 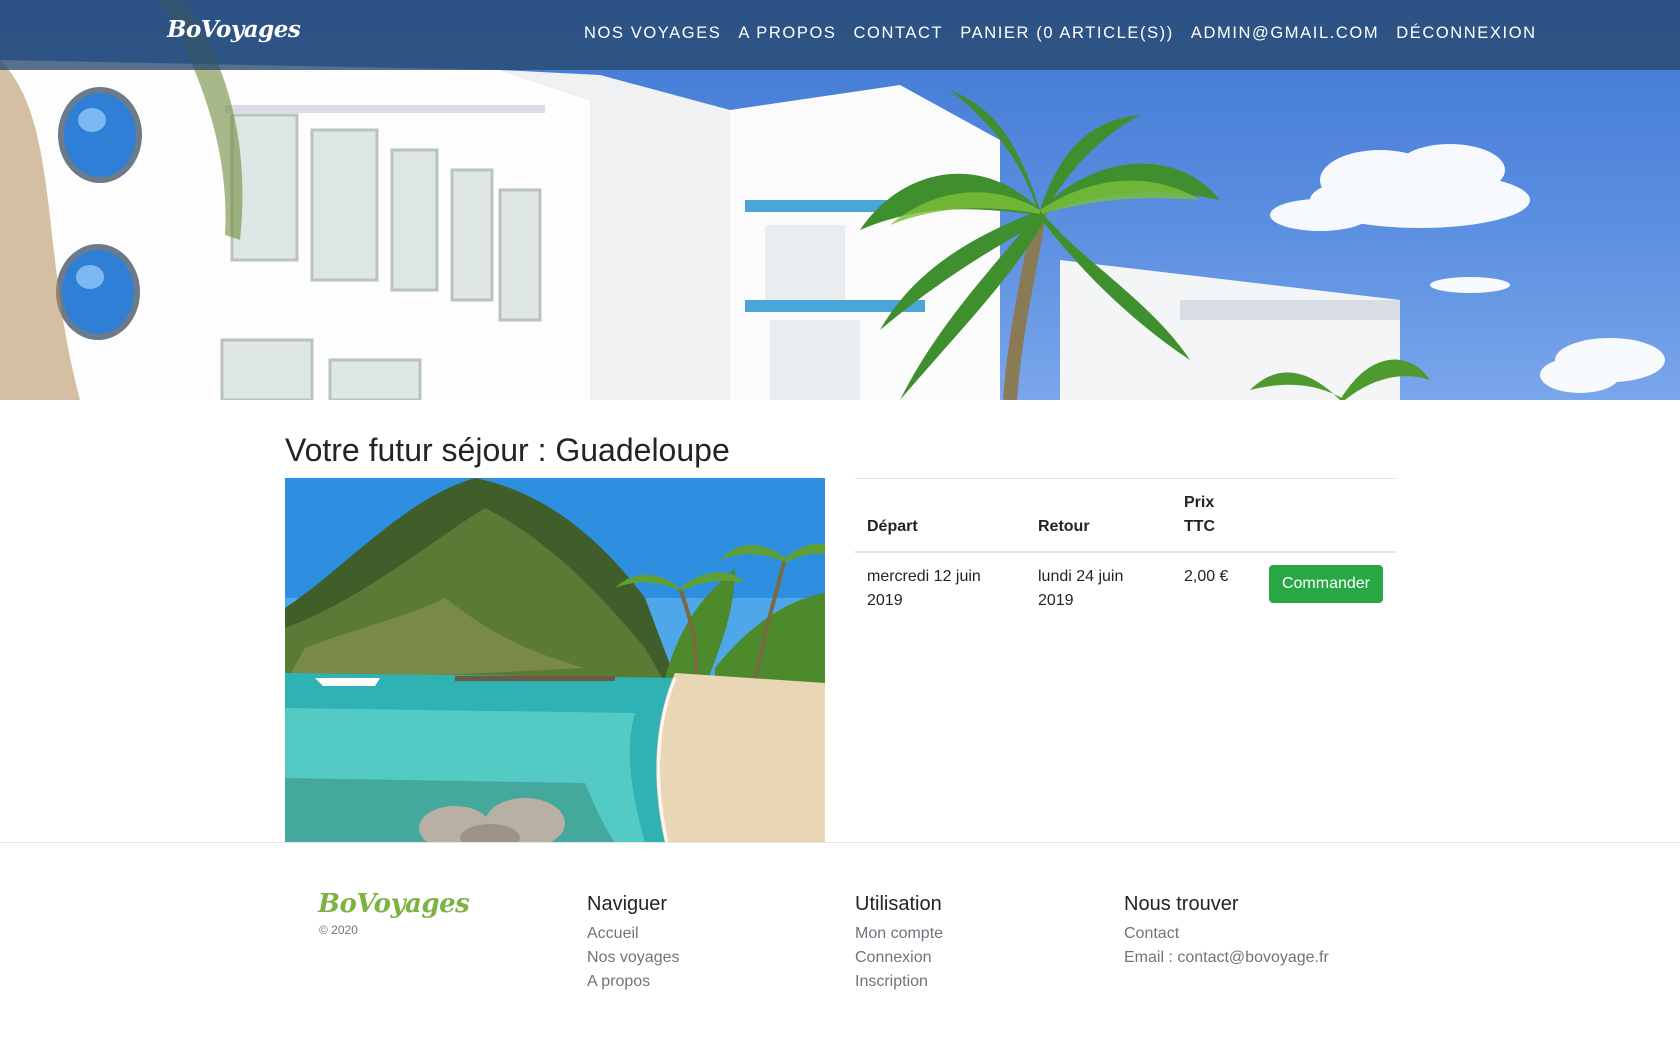 I want to click on col-header-prix: Prix TTC, so click(x=1214, y=515).